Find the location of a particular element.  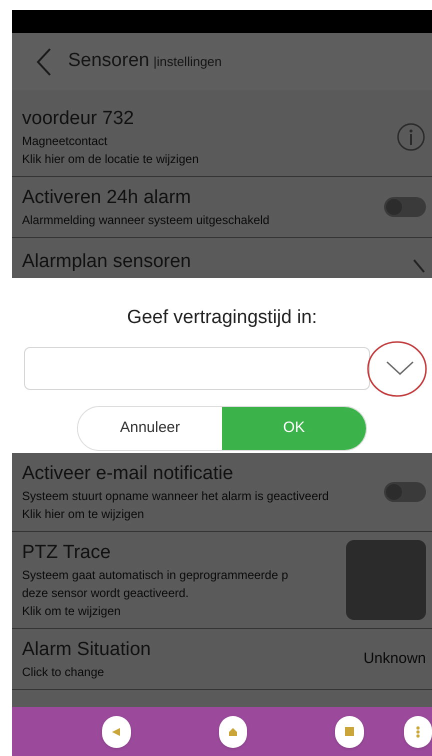

dialog-title: Geef vertragingstijd in: is located at coordinates (222, 318).